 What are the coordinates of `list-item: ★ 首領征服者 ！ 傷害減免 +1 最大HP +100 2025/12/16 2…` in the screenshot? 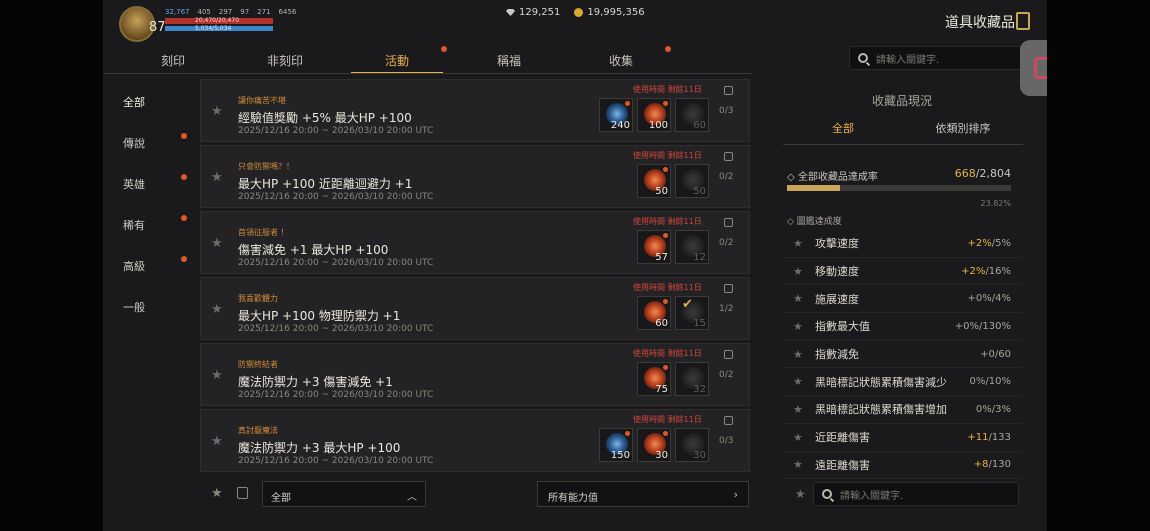 It's located at (475, 242).